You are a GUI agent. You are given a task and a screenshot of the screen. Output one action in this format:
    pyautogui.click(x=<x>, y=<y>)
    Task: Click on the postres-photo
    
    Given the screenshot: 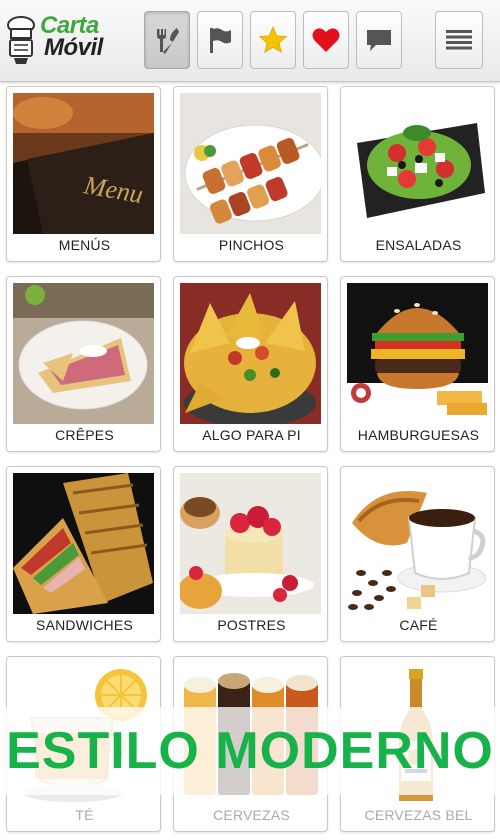 What is the action you would take?
    pyautogui.click(x=250, y=543)
    